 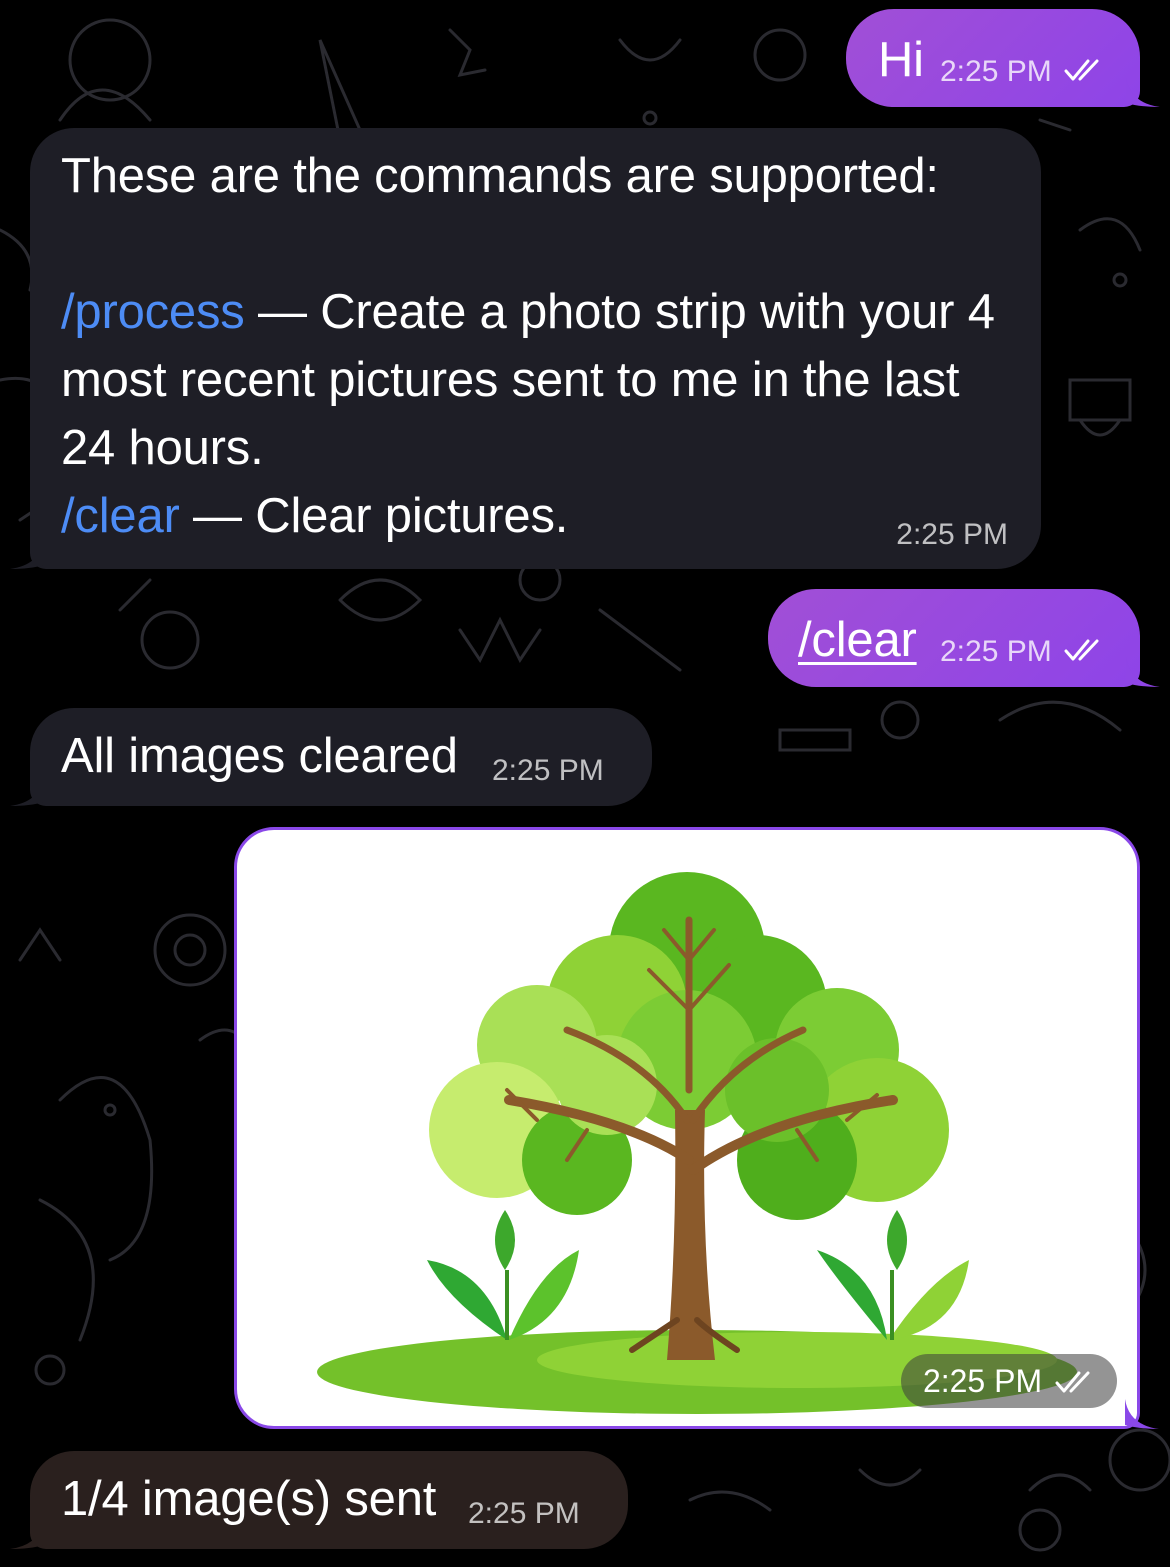 I want to click on message-text: Hi, so click(x=901, y=60).